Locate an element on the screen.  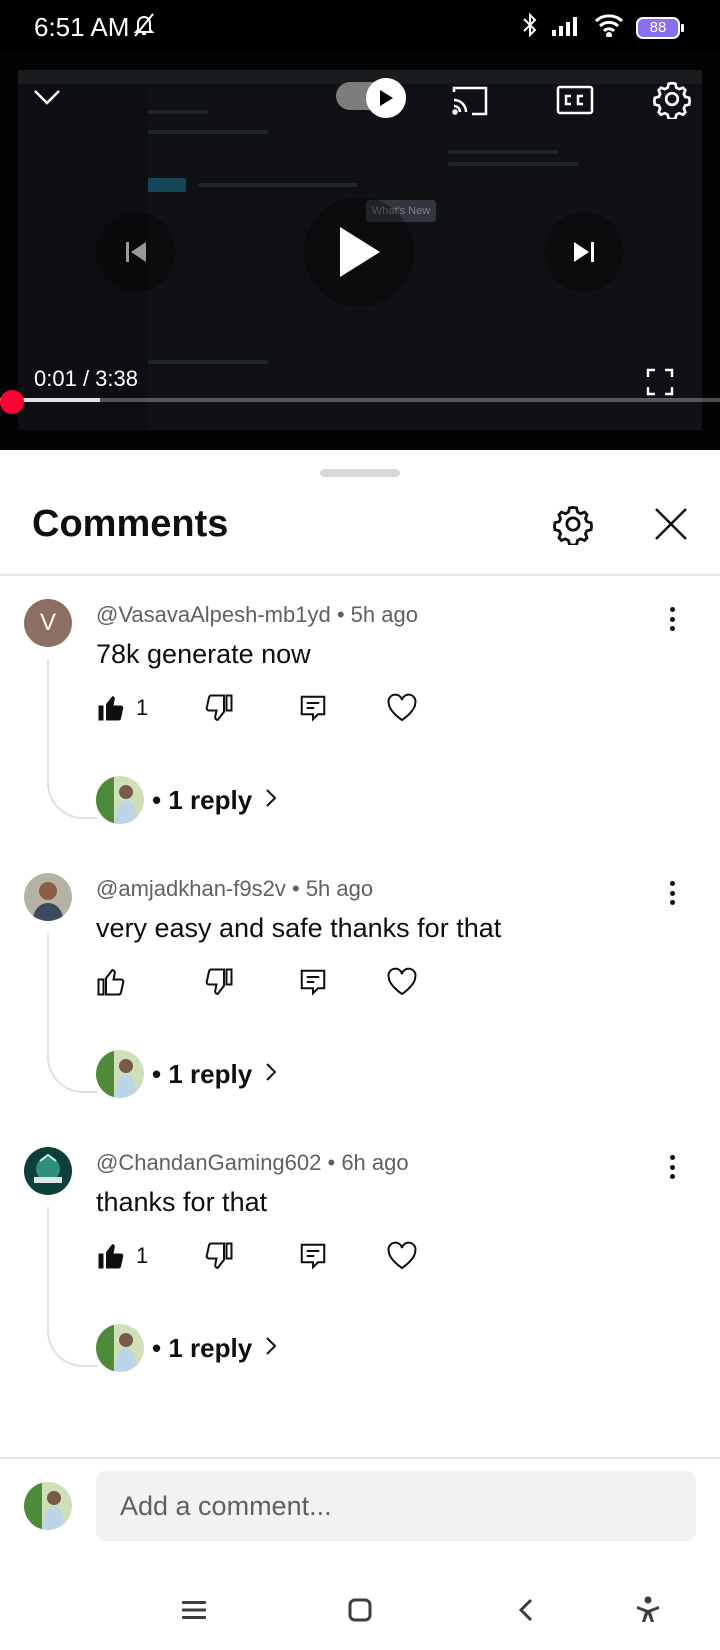
comment-meta: @VasavaAlpesh-mb1yd • 5h ago is located at coordinates (257, 614).